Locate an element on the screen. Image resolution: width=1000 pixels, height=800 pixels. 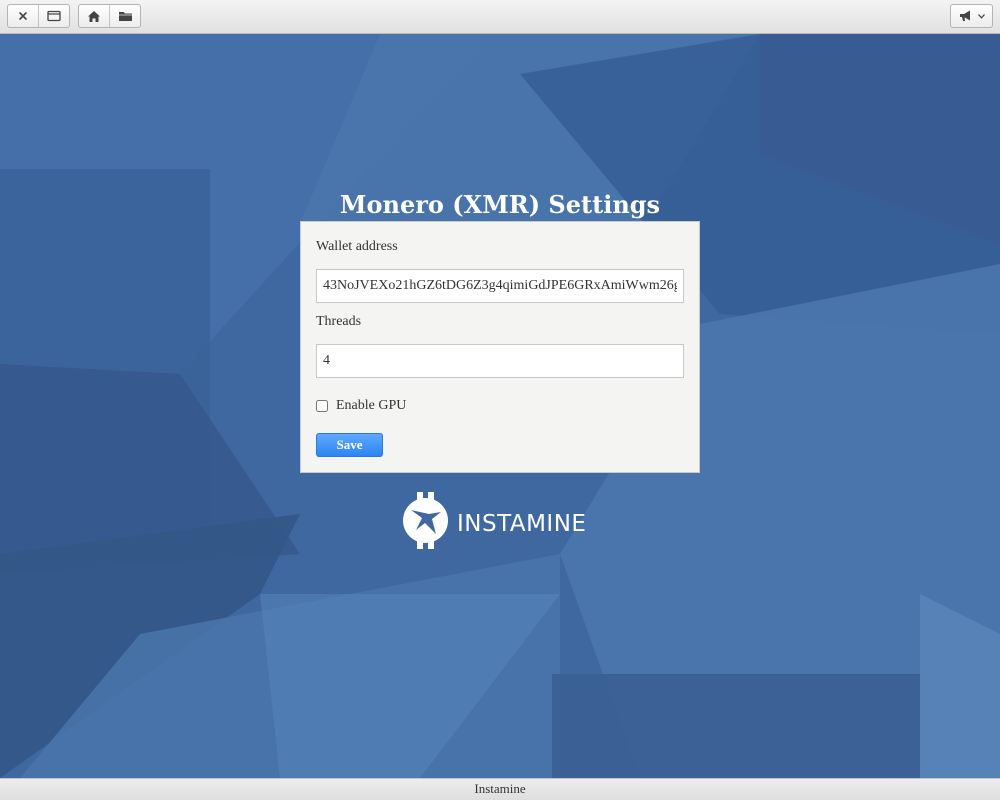
page-title: Monero (XMR) Settings is located at coordinates (500, 204).